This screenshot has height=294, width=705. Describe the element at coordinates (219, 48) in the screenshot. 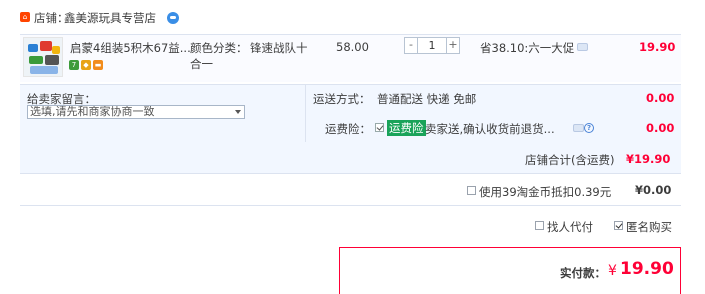

I see `sku-label: 颜色分类：` at that location.